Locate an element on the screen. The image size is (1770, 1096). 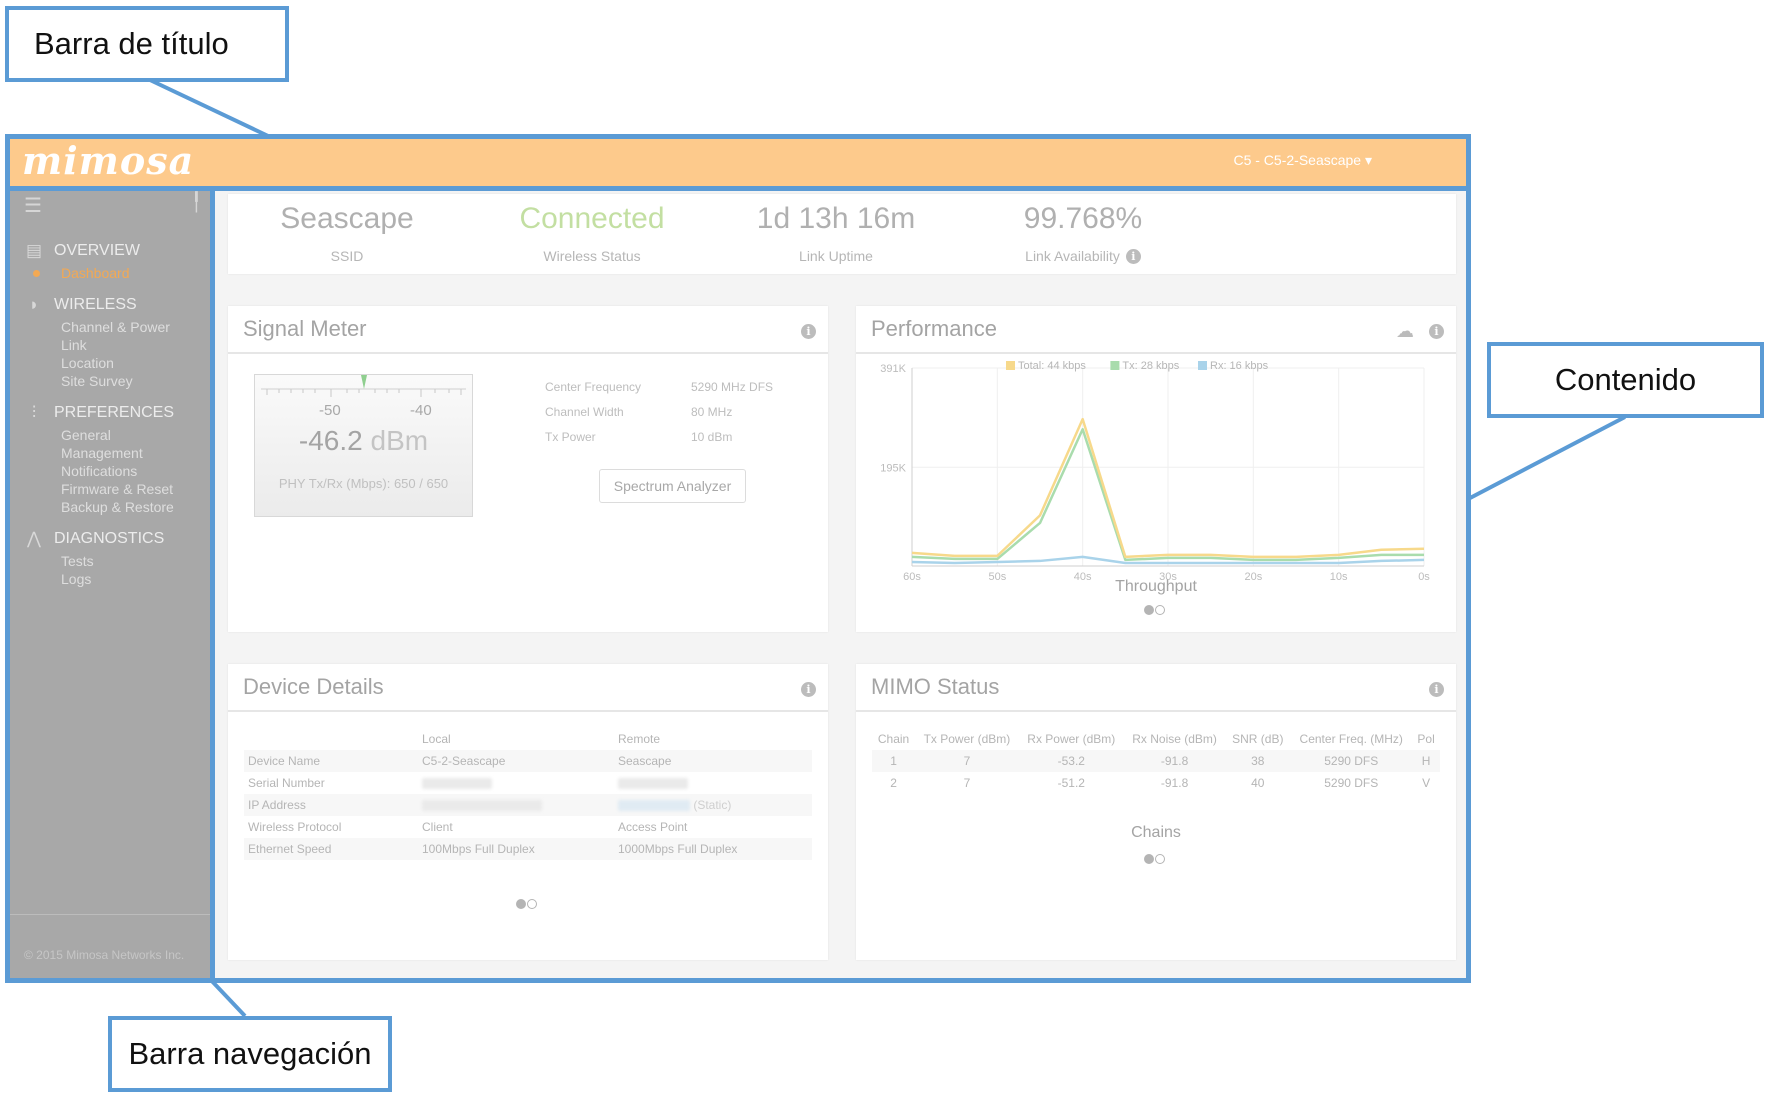
annotation-title-bar-text: Barra de título is located at coordinates (131, 43).